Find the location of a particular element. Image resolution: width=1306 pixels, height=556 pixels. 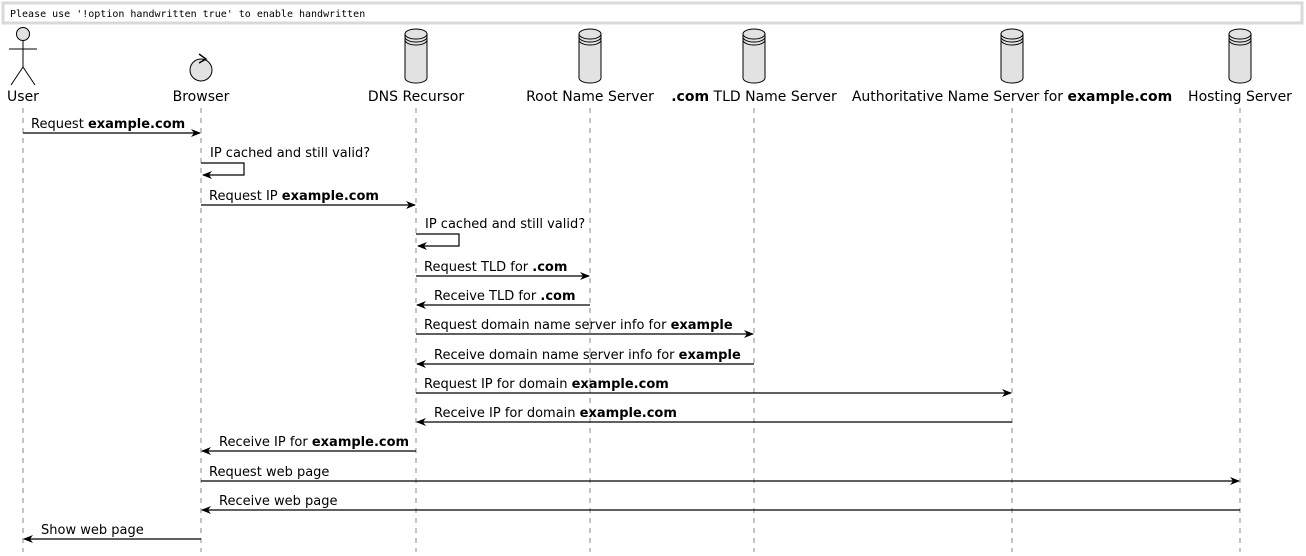

message-label: Receive IP for example.com is located at coordinates (314, 442).